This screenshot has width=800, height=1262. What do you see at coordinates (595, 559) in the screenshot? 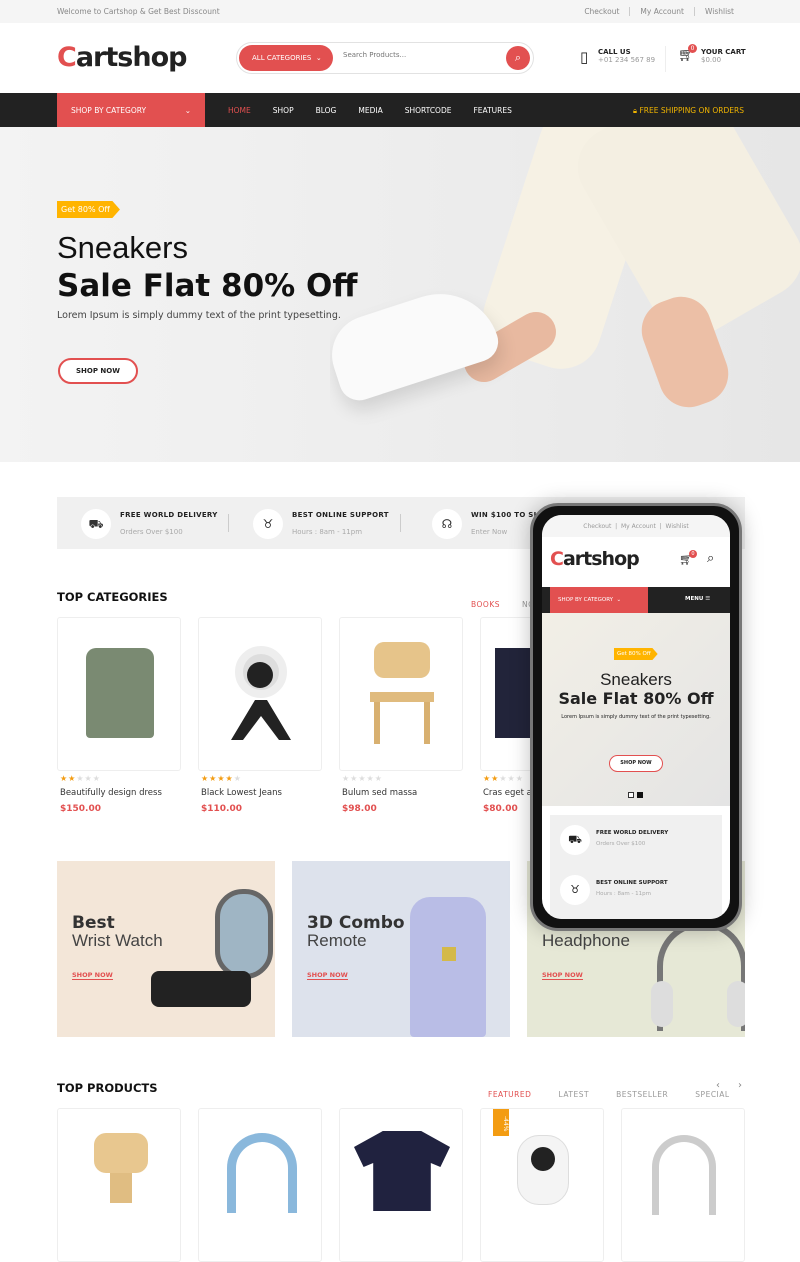
I see `mobile-logo: Cartshop` at bounding box center [595, 559].